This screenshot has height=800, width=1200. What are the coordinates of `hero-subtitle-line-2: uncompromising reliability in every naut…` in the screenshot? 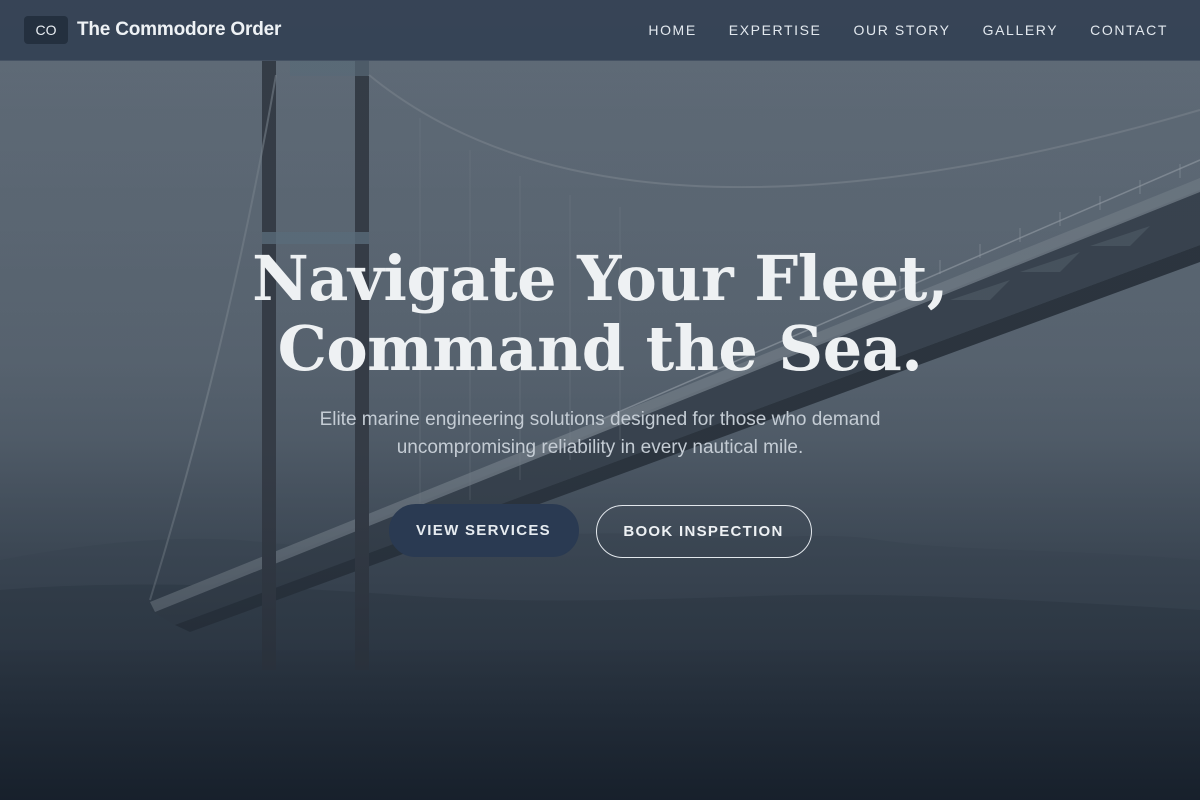 It's located at (600, 447).